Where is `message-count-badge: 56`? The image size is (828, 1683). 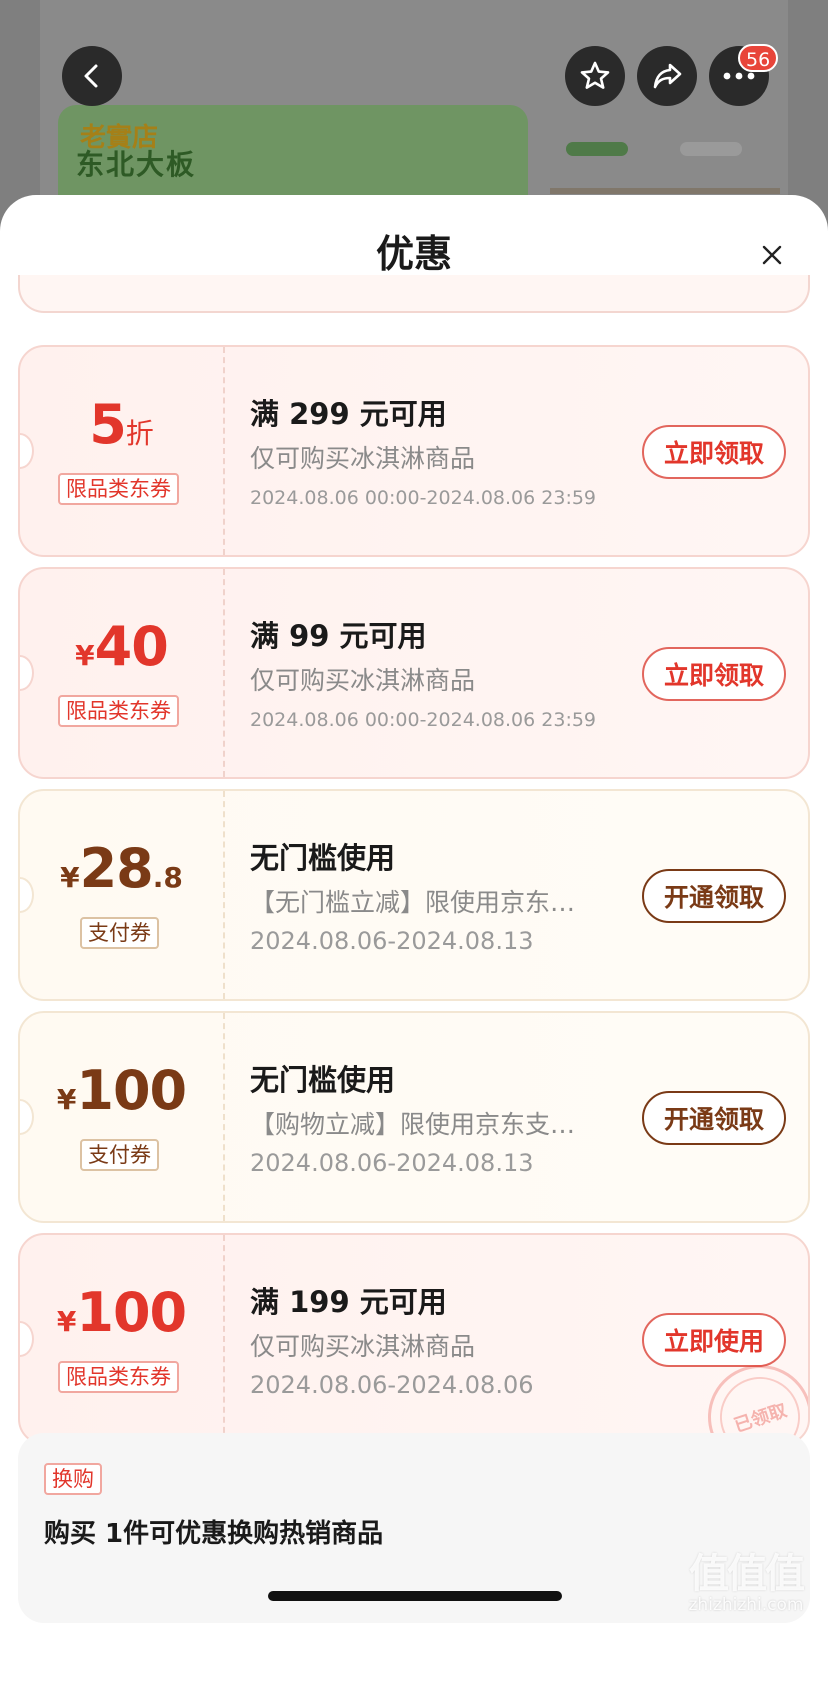
message-count-badge: 56 is located at coordinates (758, 58).